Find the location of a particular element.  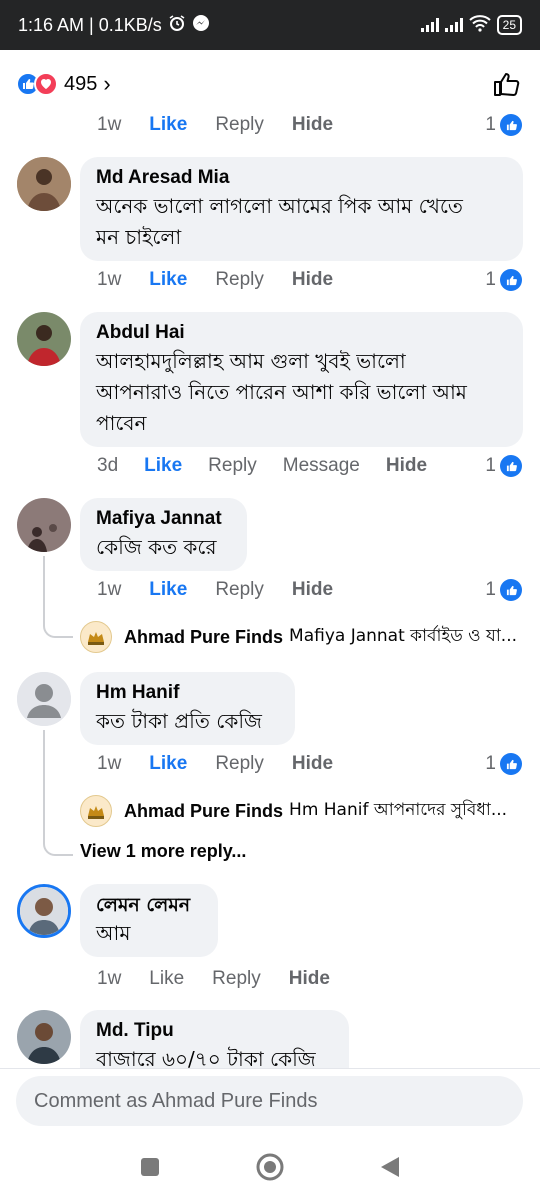

status-time: 1:16 AM | 0.1KB/s is located at coordinates (90, 24).